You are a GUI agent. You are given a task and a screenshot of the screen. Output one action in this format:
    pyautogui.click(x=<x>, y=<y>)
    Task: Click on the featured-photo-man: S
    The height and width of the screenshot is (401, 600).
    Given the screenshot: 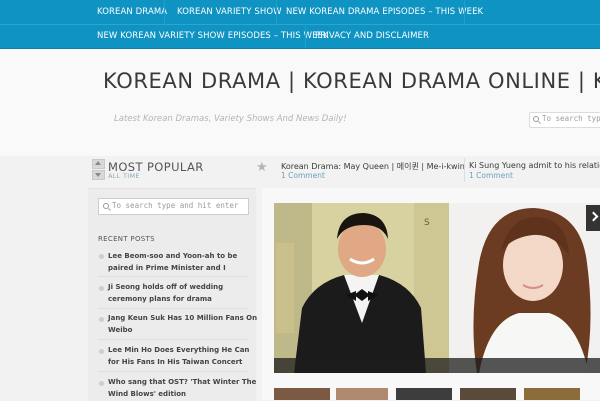 What is the action you would take?
    pyautogui.click(x=361, y=288)
    